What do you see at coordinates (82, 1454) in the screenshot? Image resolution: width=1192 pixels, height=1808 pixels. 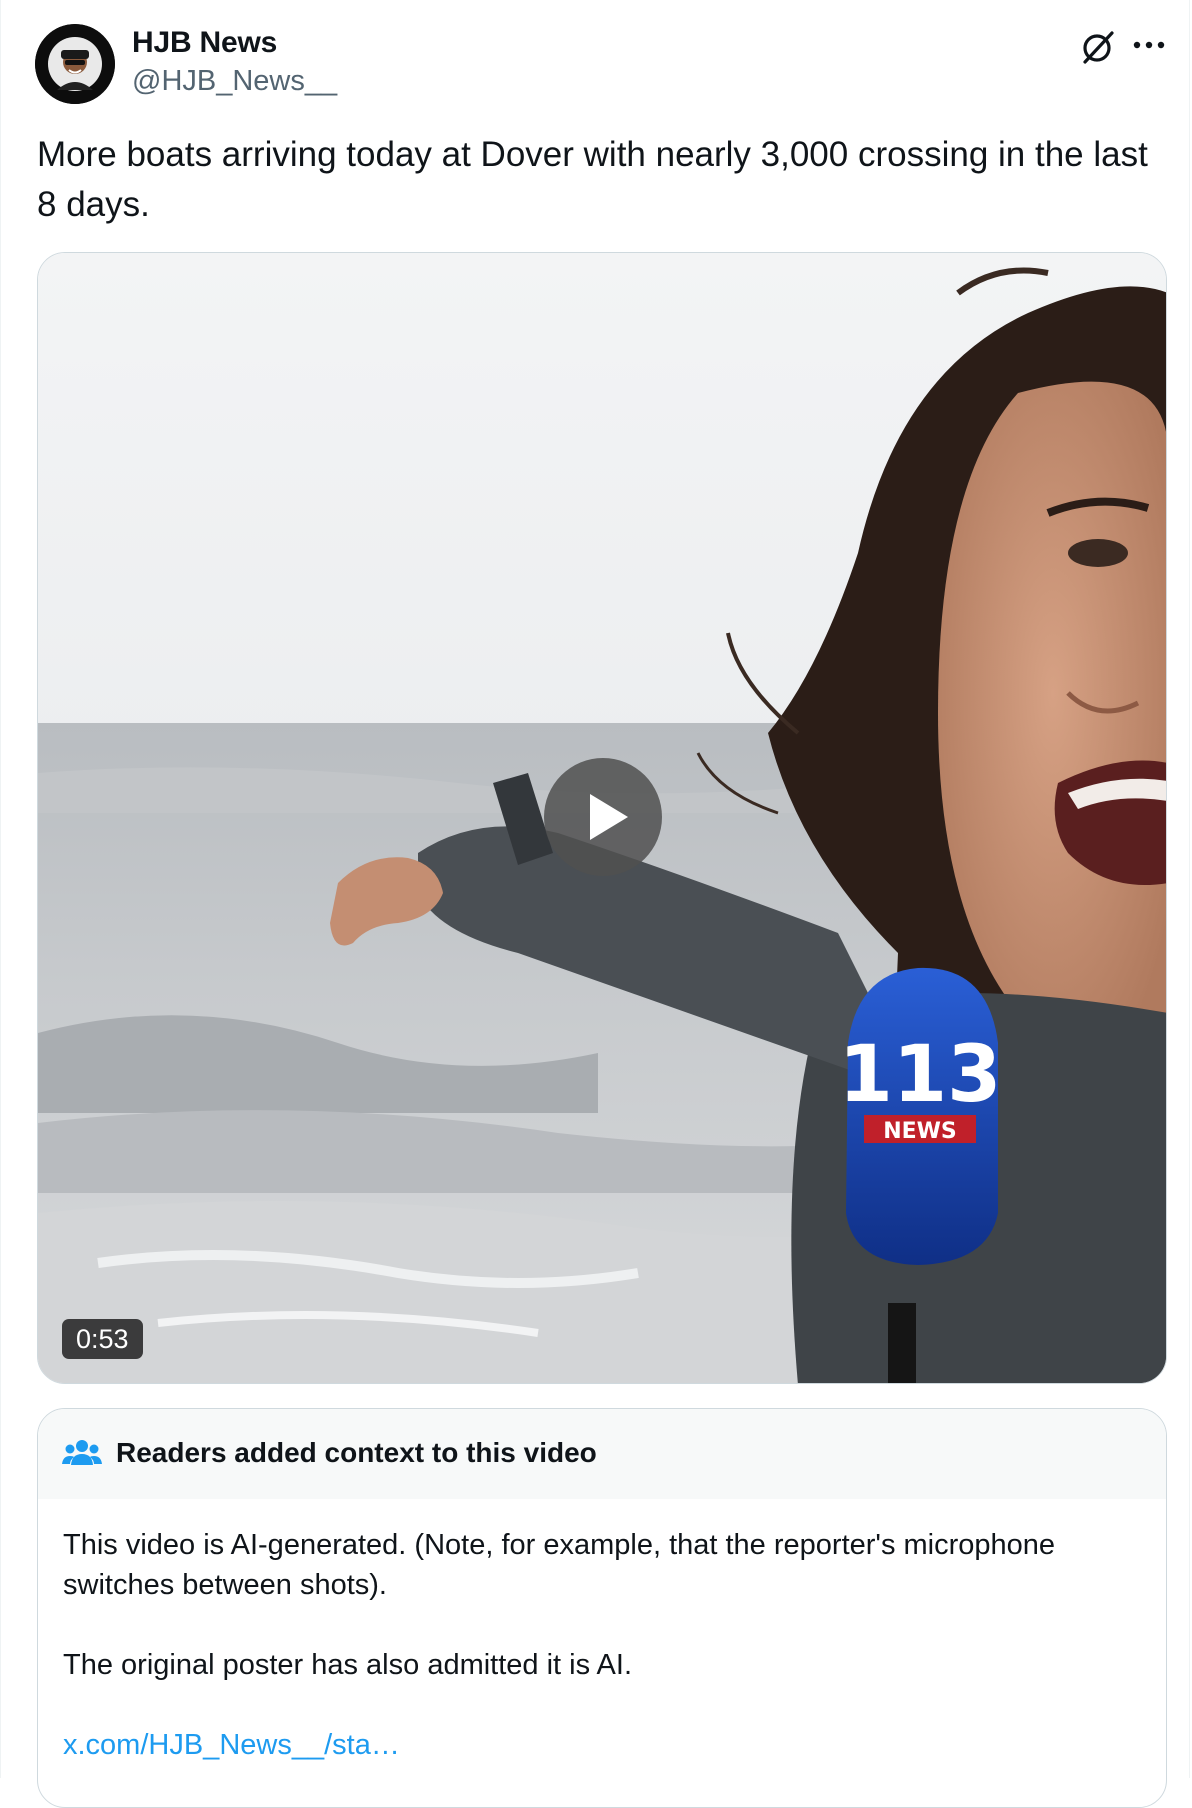 I see `people-icon` at bounding box center [82, 1454].